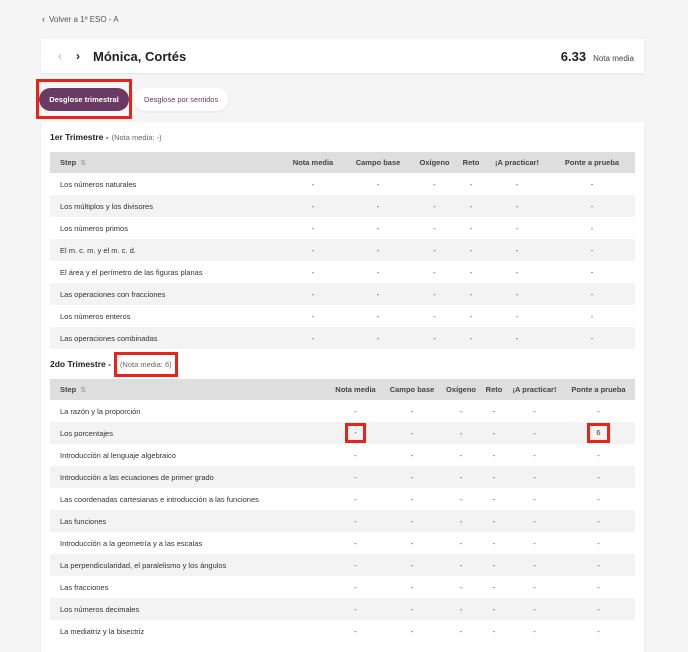  I want to click on student-average: 6.33 Nota media, so click(597, 56).